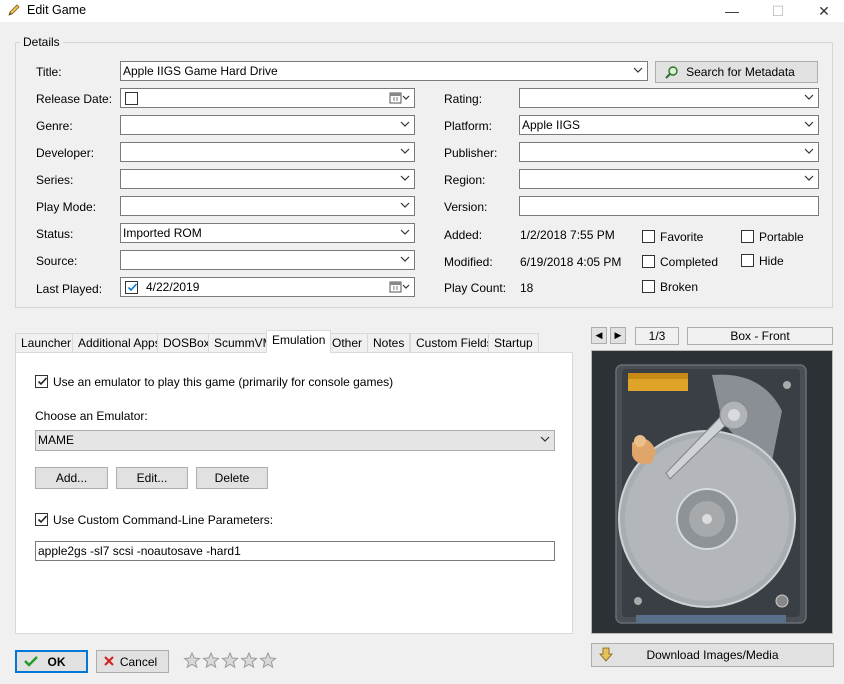  What do you see at coordinates (347, 342) in the screenshot?
I see `tab-other: Other` at bounding box center [347, 342].